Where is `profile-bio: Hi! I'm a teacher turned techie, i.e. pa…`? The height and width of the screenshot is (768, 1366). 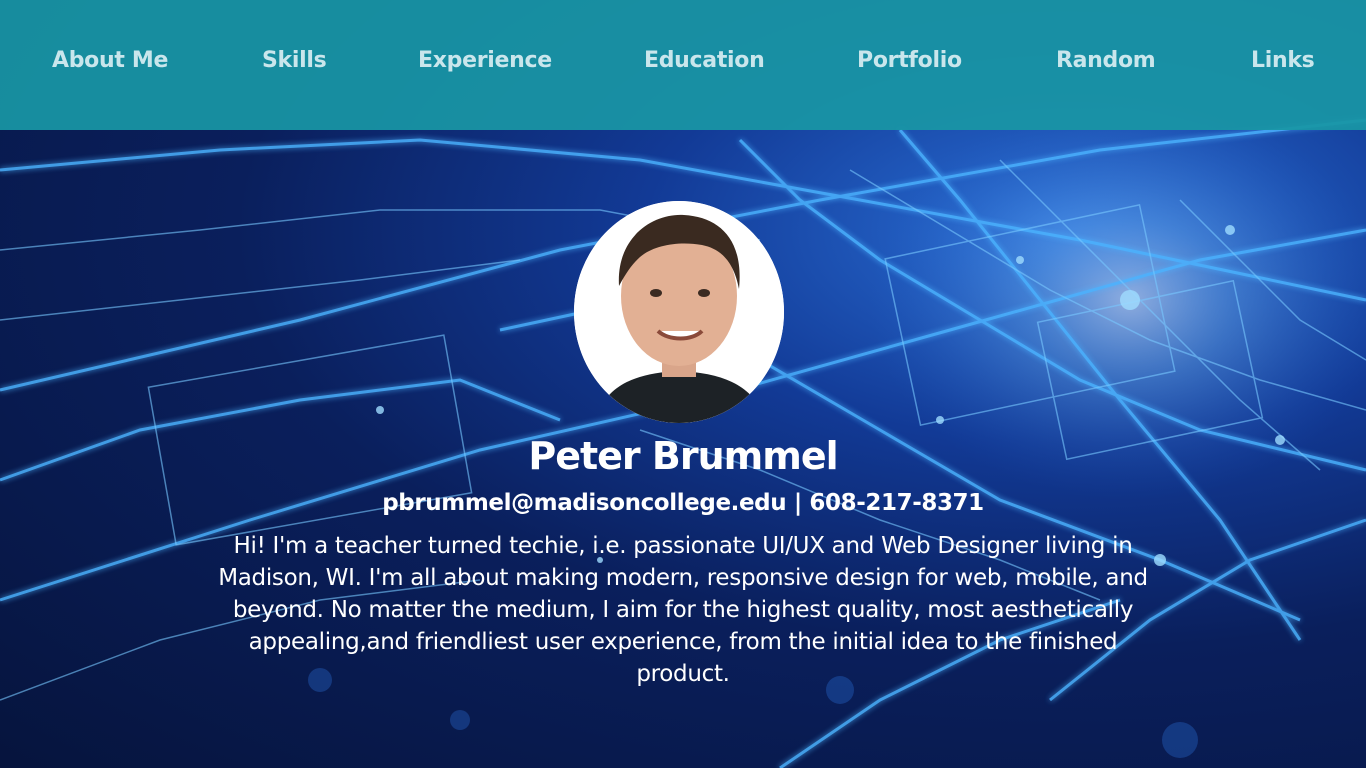
profile-bio: Hi! I'm a teacher turned techie, i.e. pa… is located at coordinates (683, 610).